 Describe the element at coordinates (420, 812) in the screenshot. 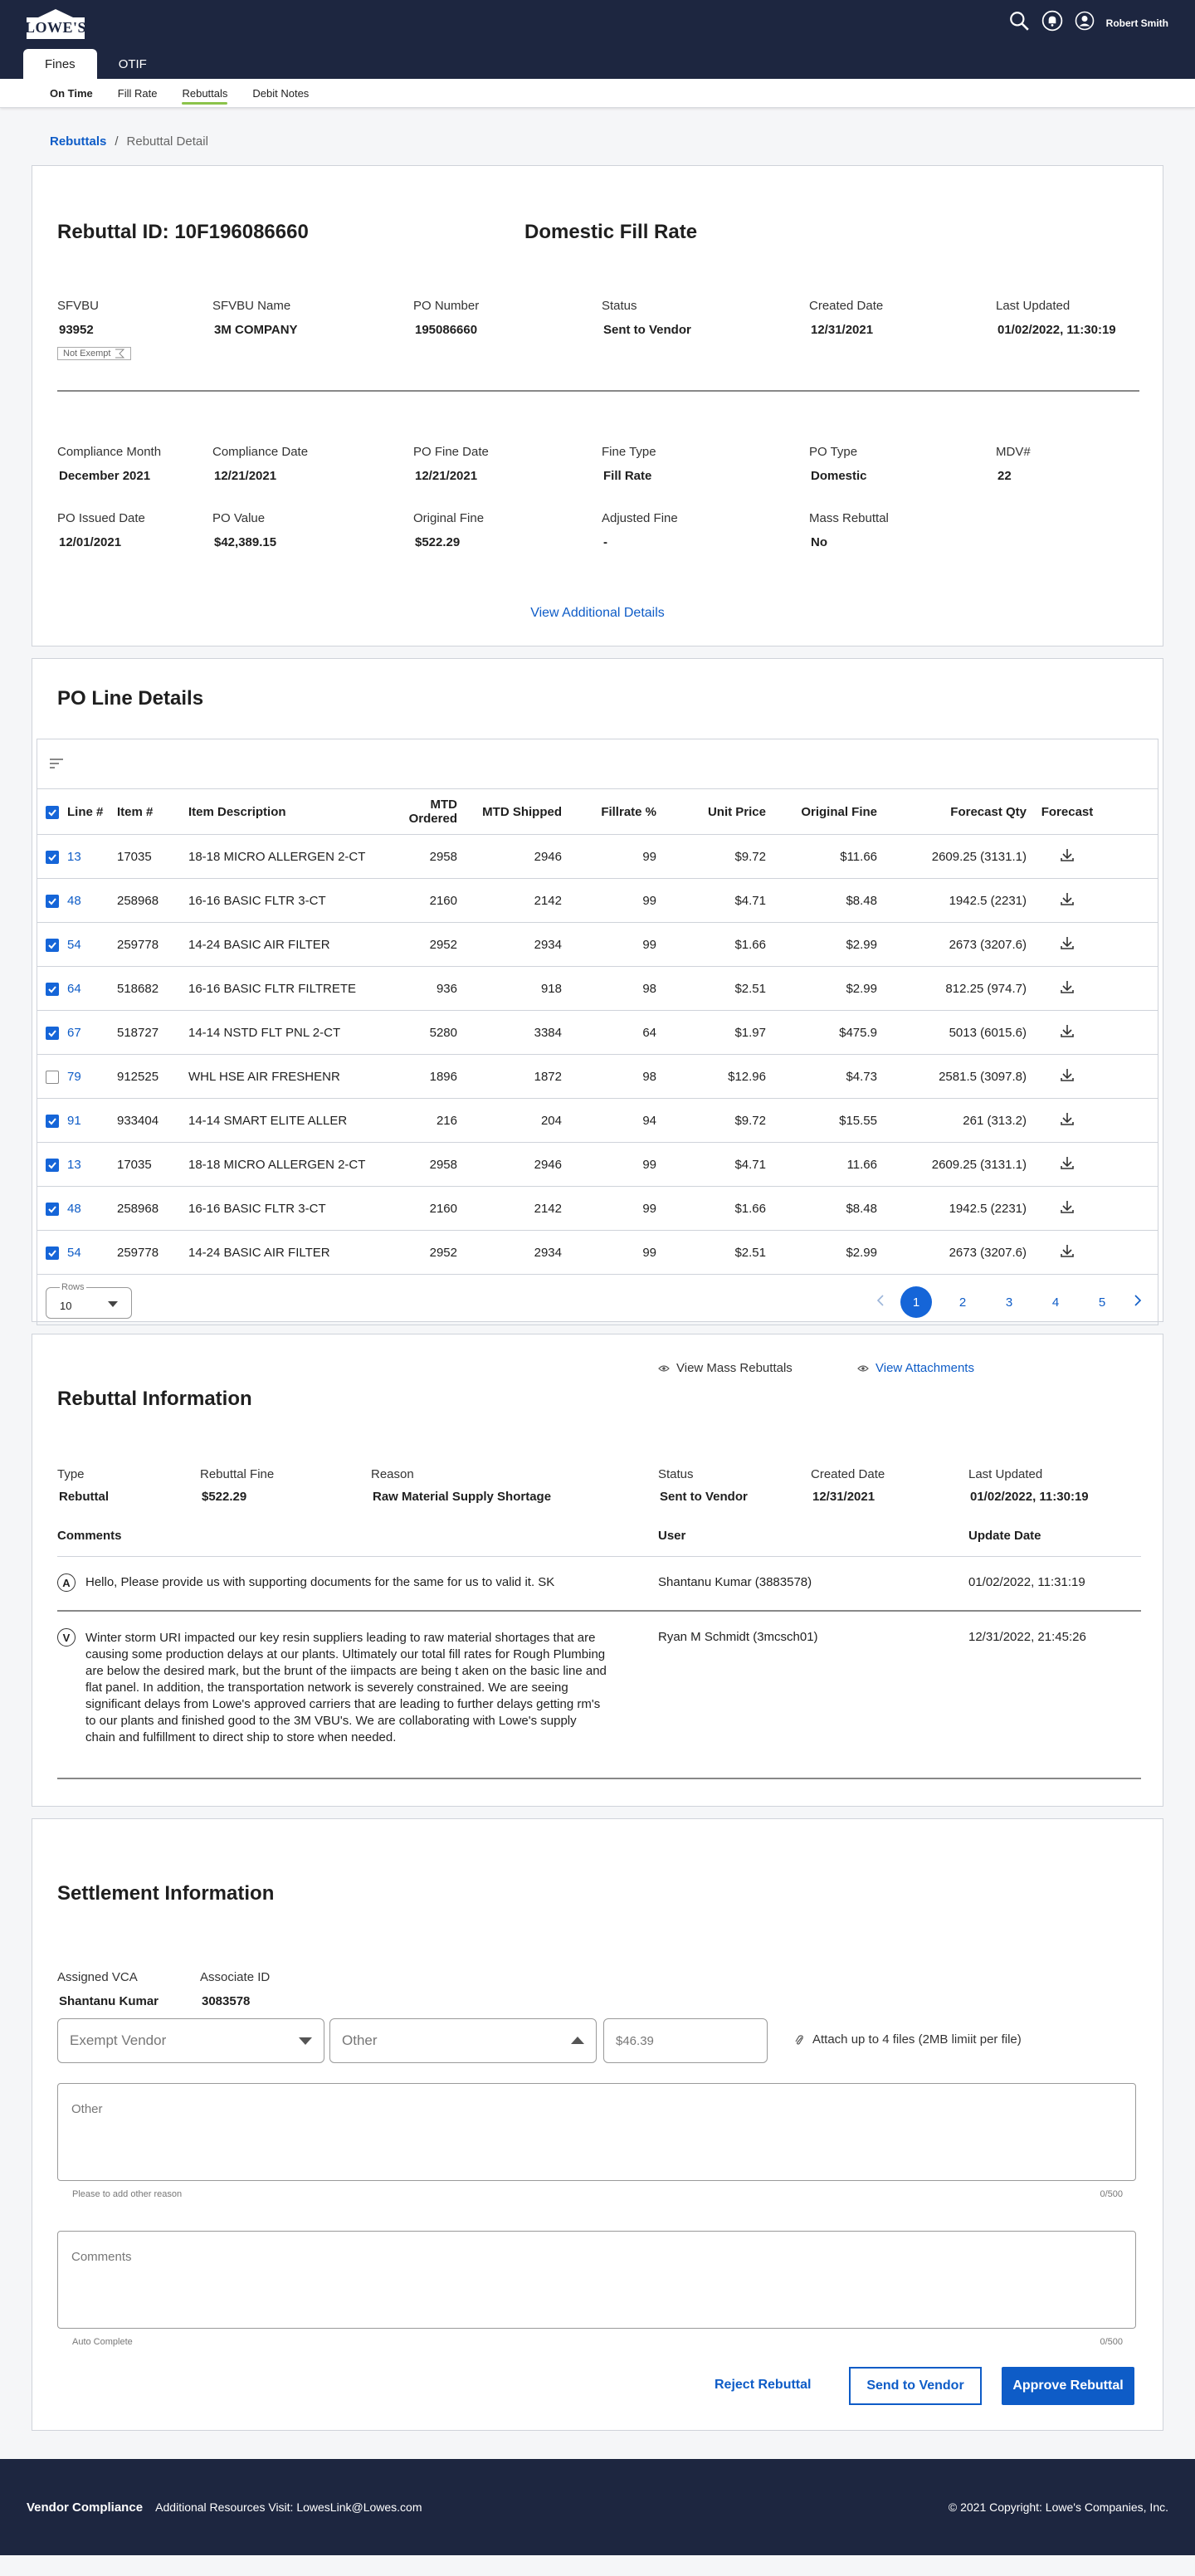

I see `col-mtd-ordered: MTD Ordered` at that location.